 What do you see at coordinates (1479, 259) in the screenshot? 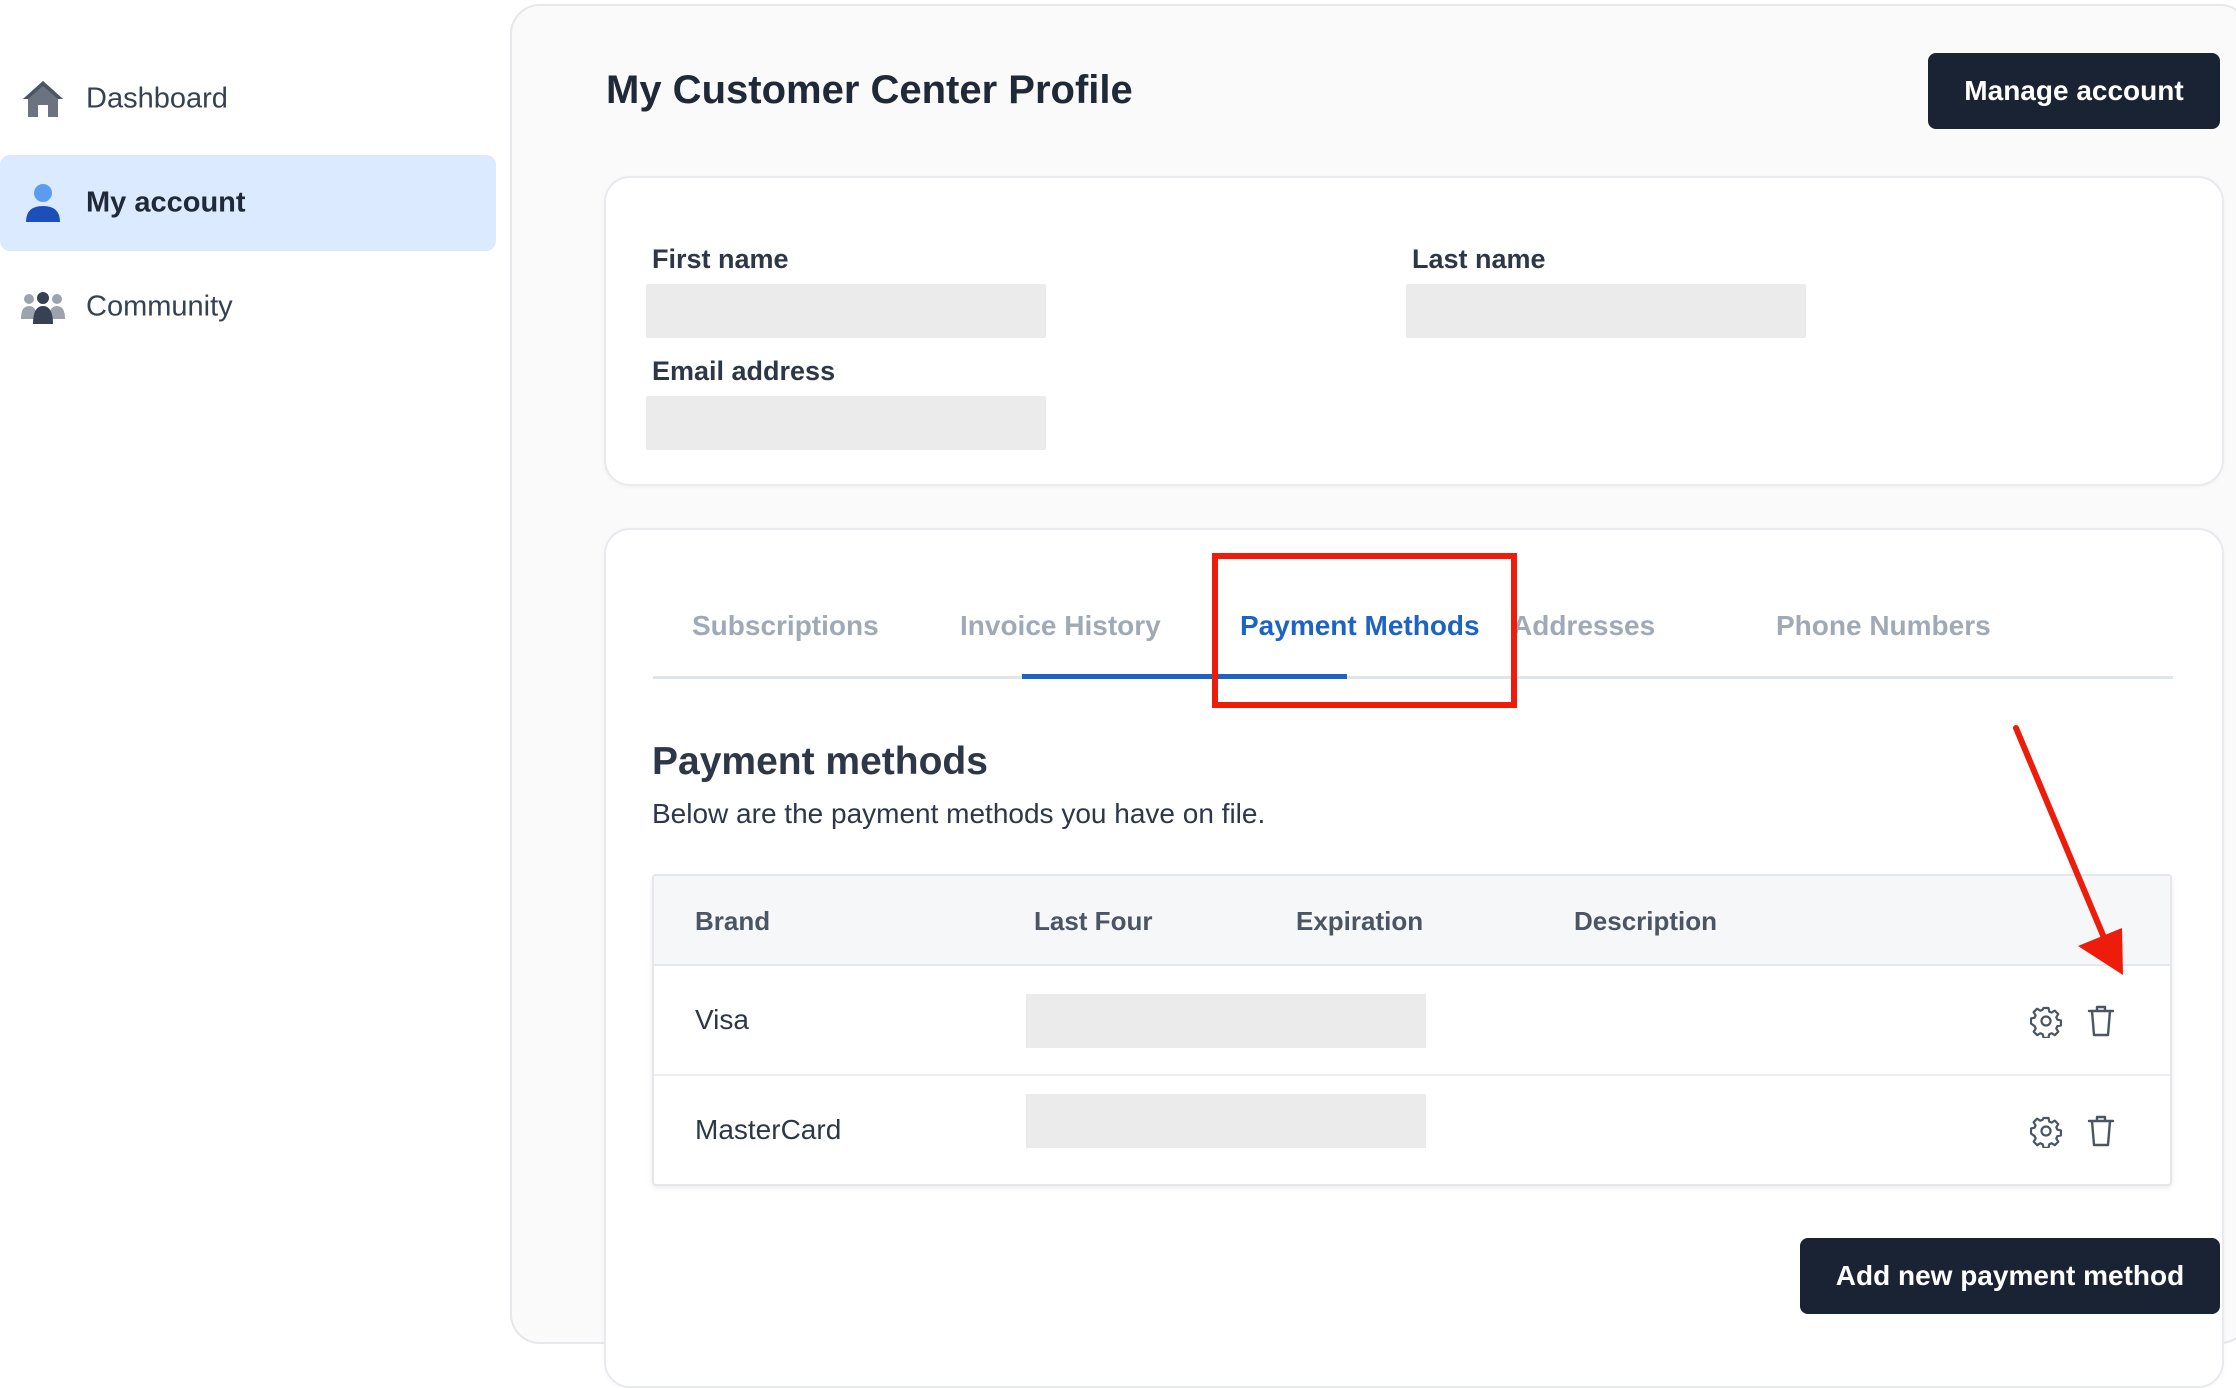
I see `last-name-label: Last name` at bounding box center [1479, 259].